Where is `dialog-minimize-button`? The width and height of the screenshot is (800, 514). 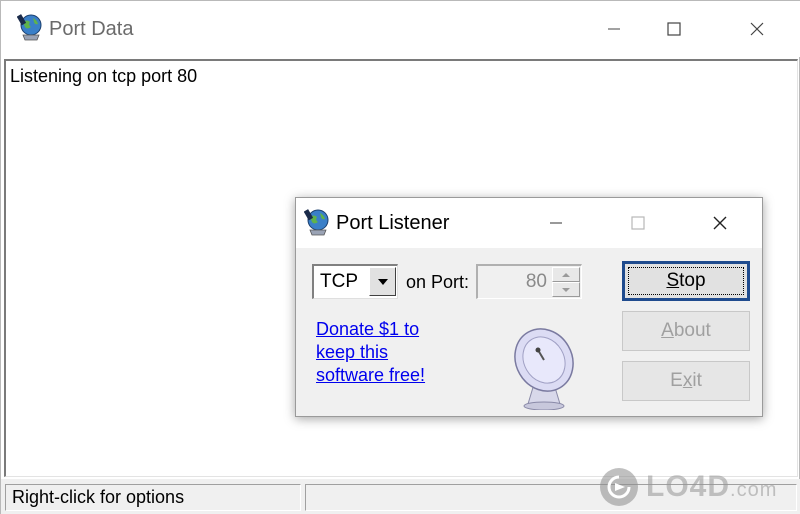 dialog-minimize-button is located at coordinates (556, 223).